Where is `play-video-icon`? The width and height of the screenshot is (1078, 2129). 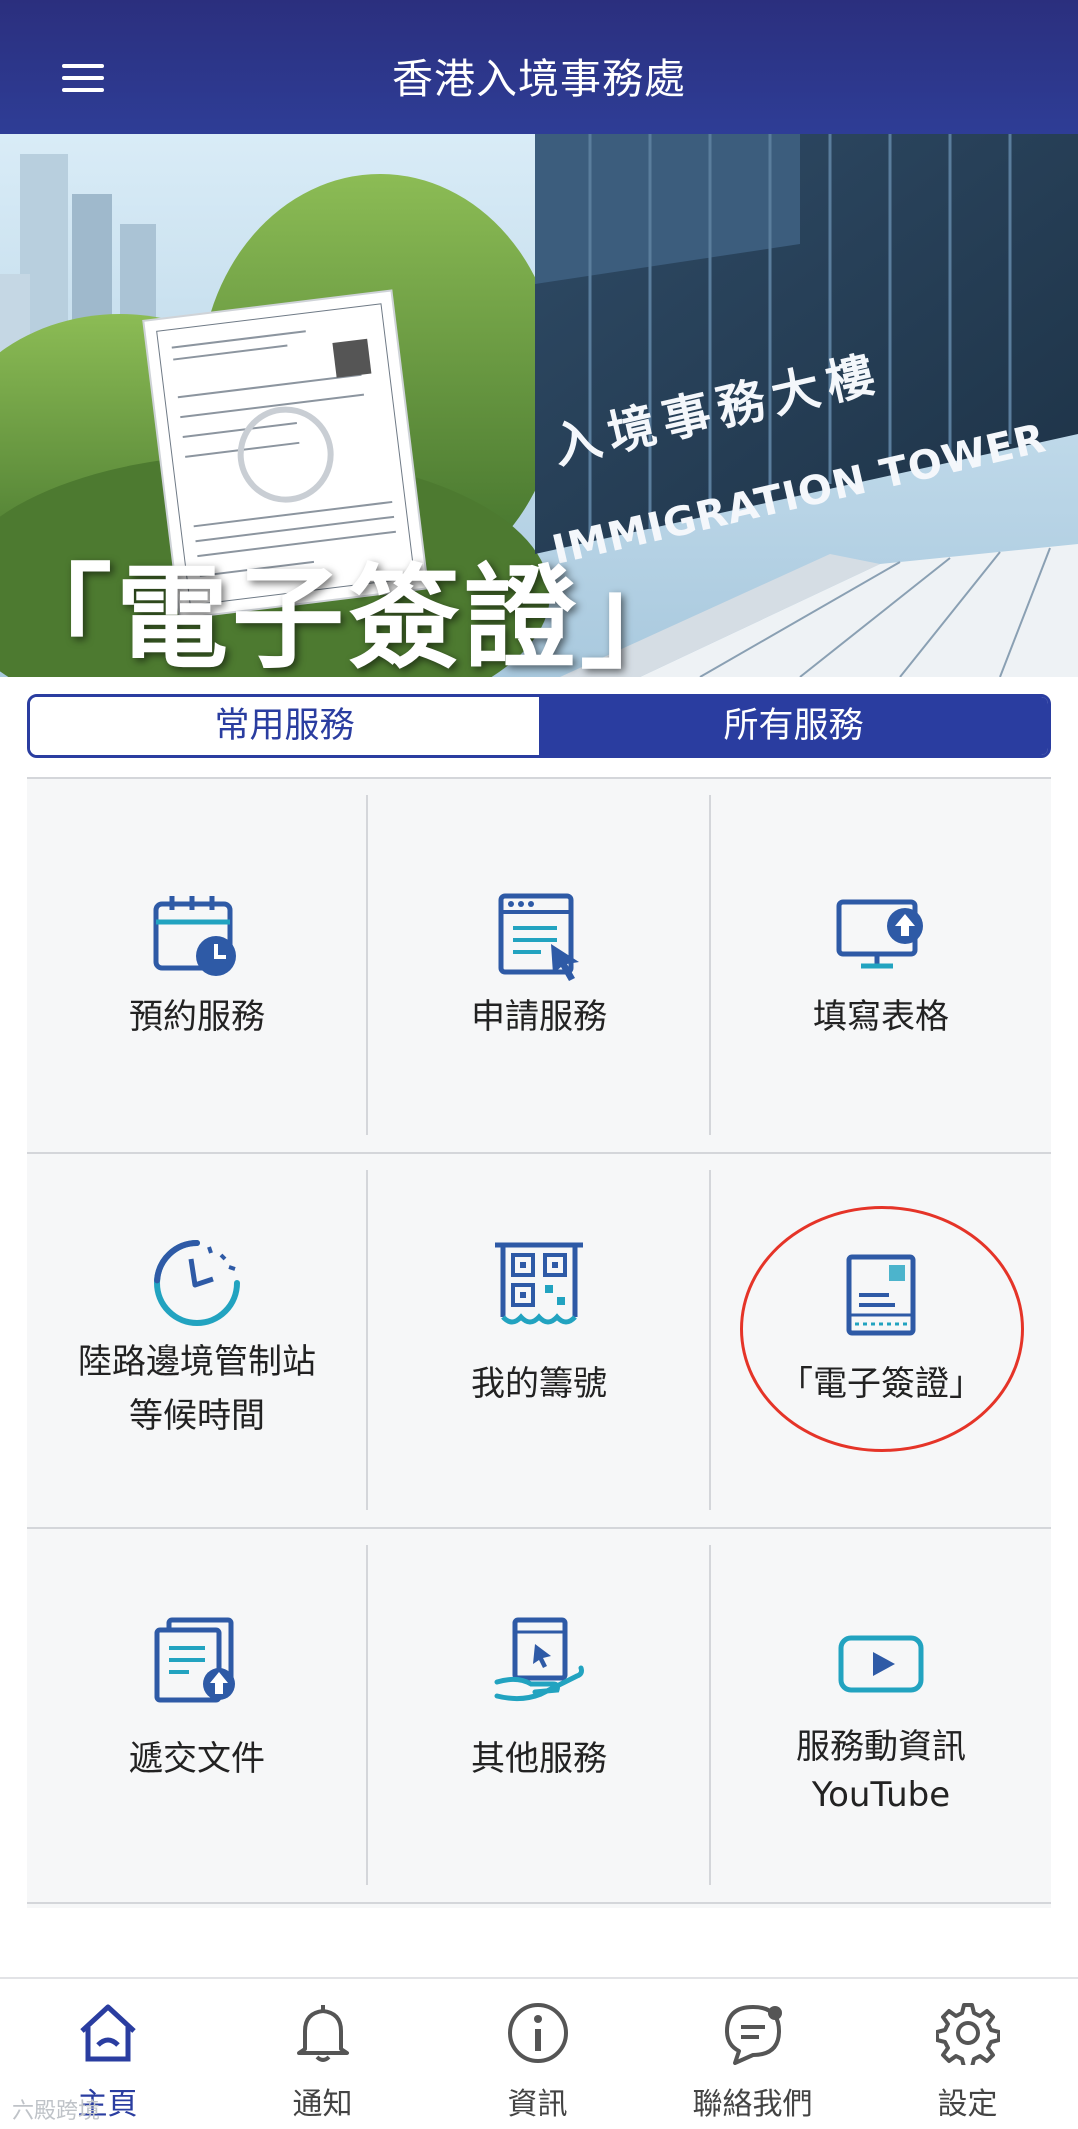
play-video-icon is located at coordinates (881, 1664).